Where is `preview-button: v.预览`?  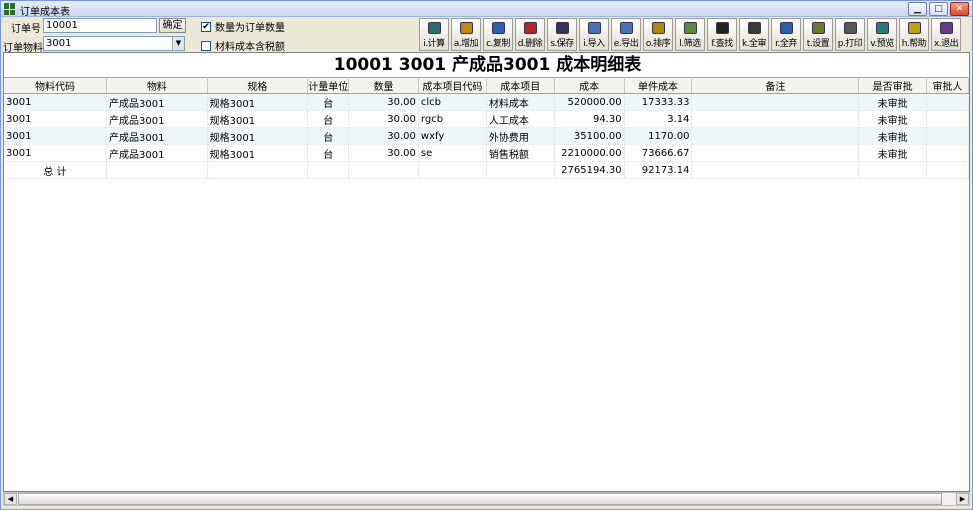
preview-button: v.预览 is located at coordinates (882, 34).